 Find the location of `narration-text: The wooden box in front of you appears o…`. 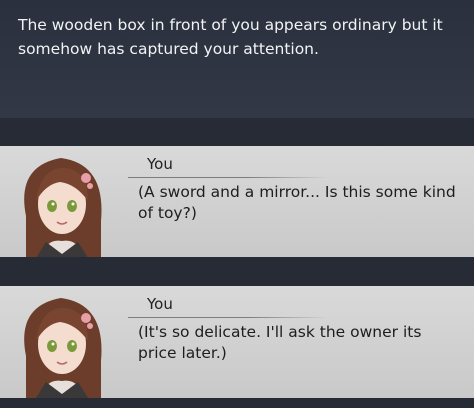

narration-text: The wooden box in front of you appears o… is located at coordinates (230, 37).